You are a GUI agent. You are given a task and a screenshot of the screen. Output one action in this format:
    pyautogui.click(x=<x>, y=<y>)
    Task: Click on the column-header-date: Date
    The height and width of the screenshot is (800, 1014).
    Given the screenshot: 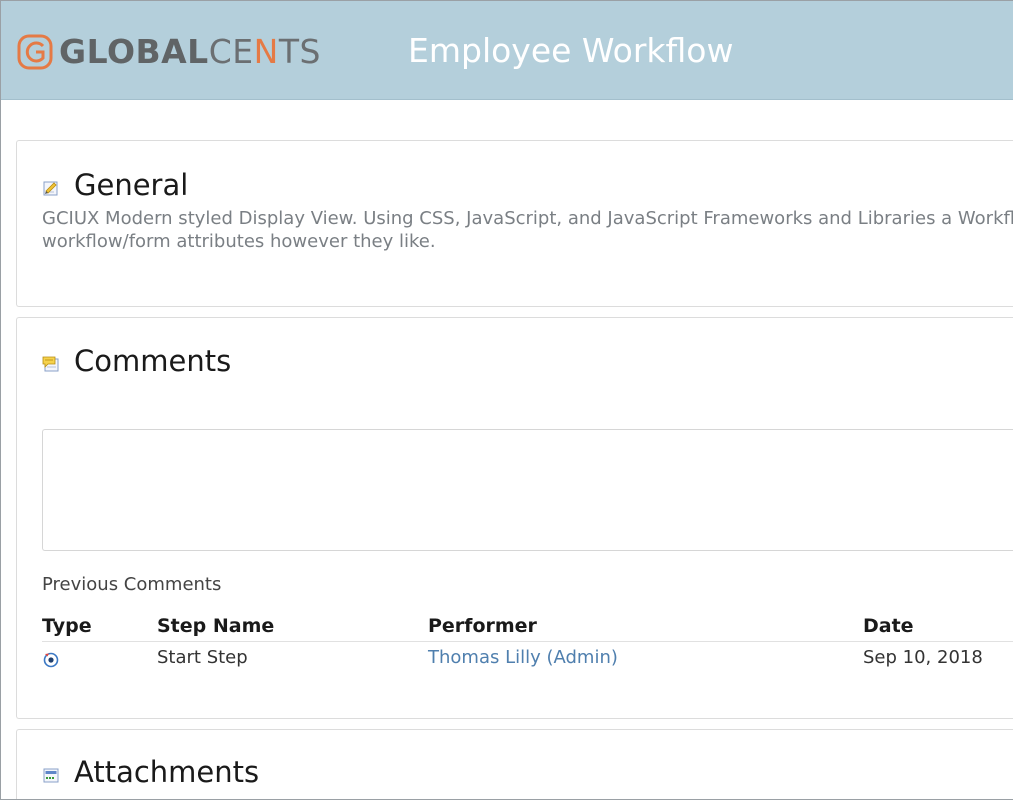 What is the action you would take?
    pyautogui.click(x=888, y=626)
    